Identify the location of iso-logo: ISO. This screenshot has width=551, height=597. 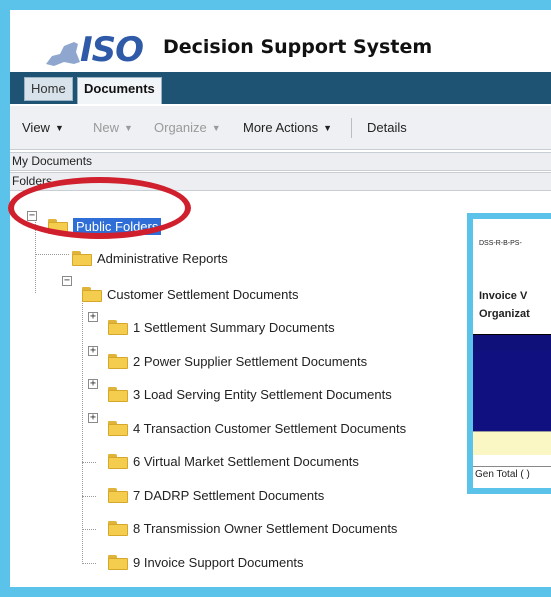
(112, 50).